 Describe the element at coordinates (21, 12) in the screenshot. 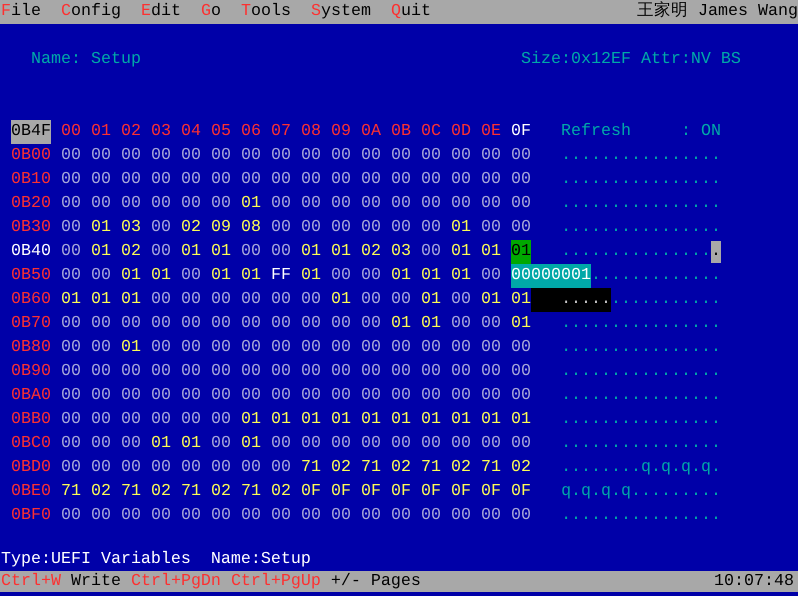

I see `menu-item: File` at that location.